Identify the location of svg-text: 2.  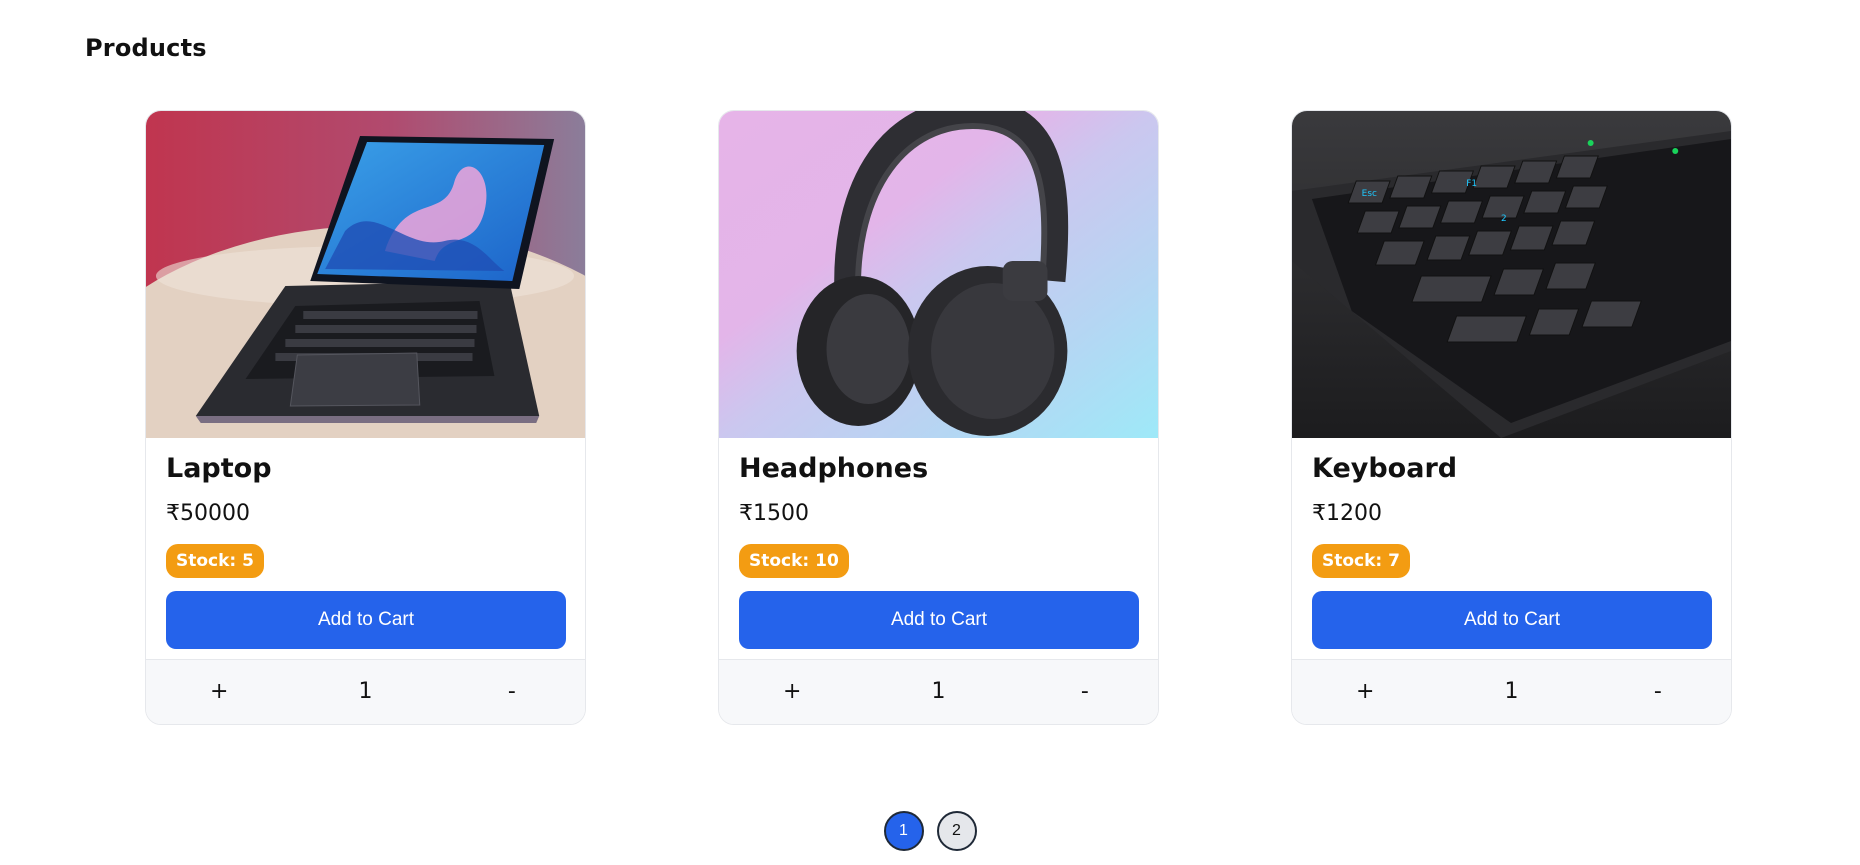
(1504, 219).